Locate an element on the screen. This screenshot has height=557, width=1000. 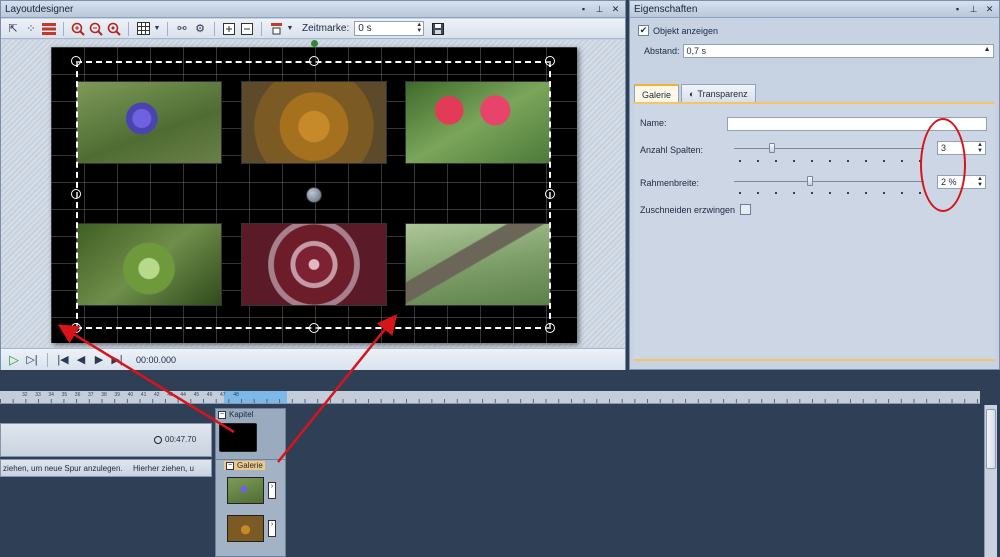
annotation-arrow-galerie is located at coordinates (337, 388).